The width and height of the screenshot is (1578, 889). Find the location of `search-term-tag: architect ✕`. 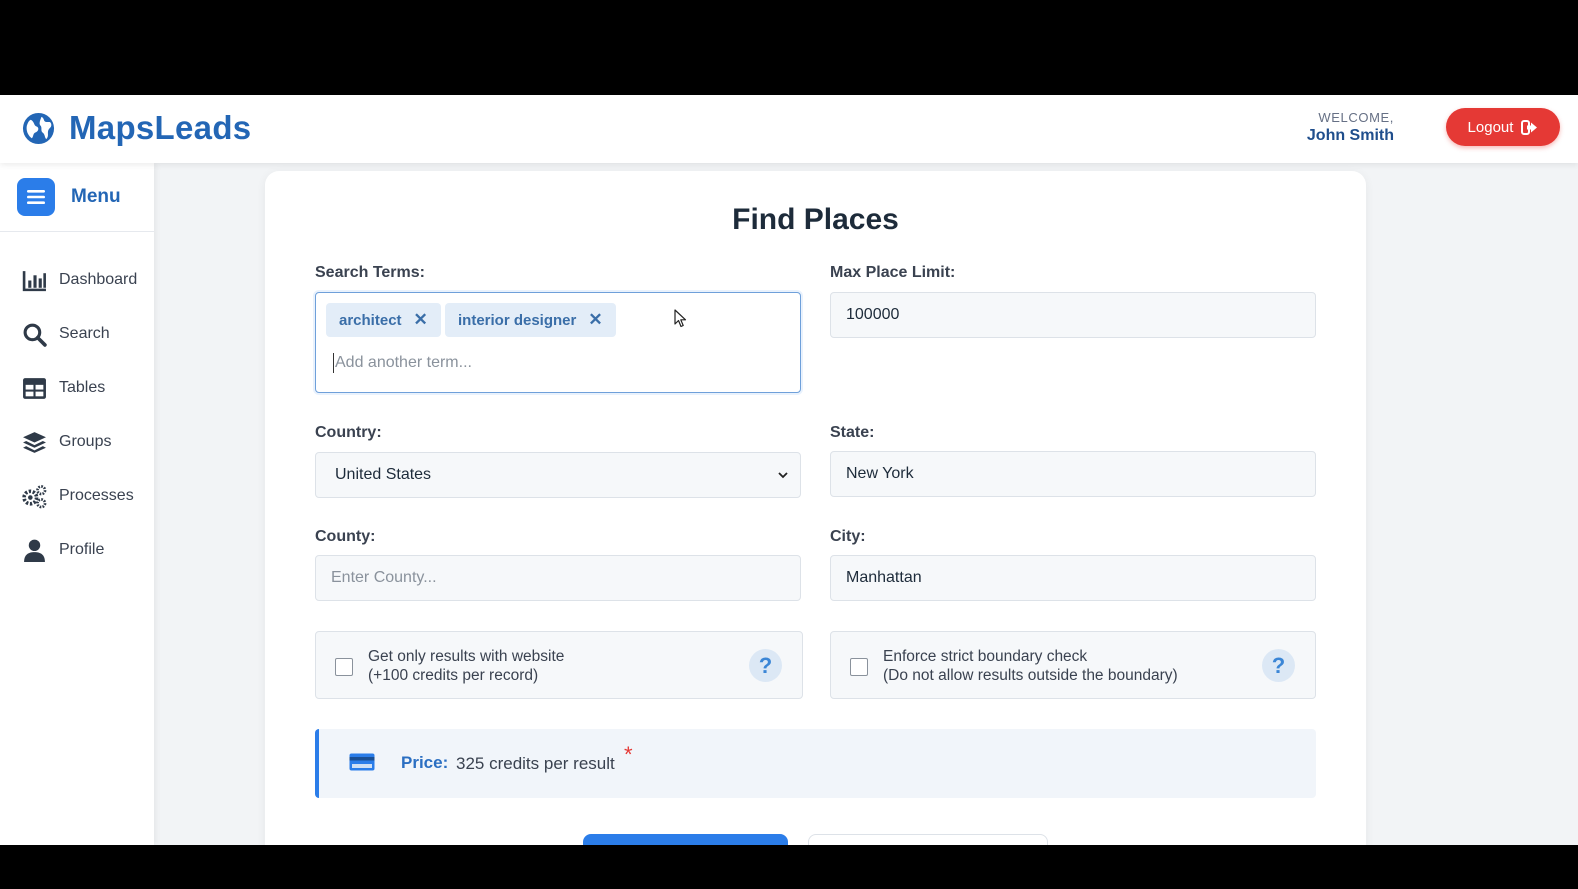

search-term-tag: architect ✕ is located at coordinates (383, 320).